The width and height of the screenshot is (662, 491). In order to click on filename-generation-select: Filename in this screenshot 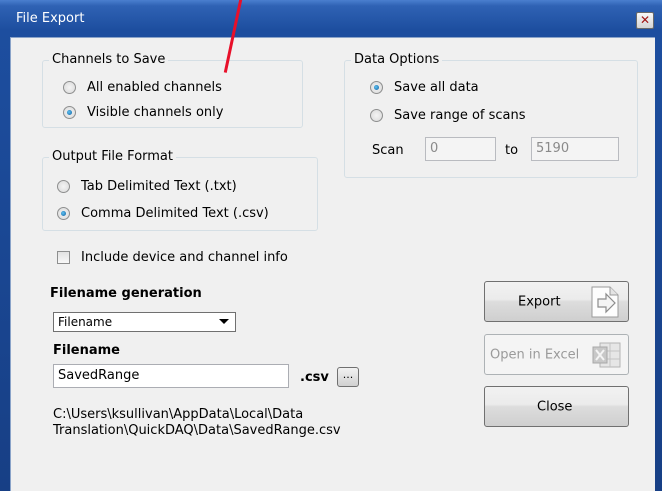, I will do `click(144, 322)`.